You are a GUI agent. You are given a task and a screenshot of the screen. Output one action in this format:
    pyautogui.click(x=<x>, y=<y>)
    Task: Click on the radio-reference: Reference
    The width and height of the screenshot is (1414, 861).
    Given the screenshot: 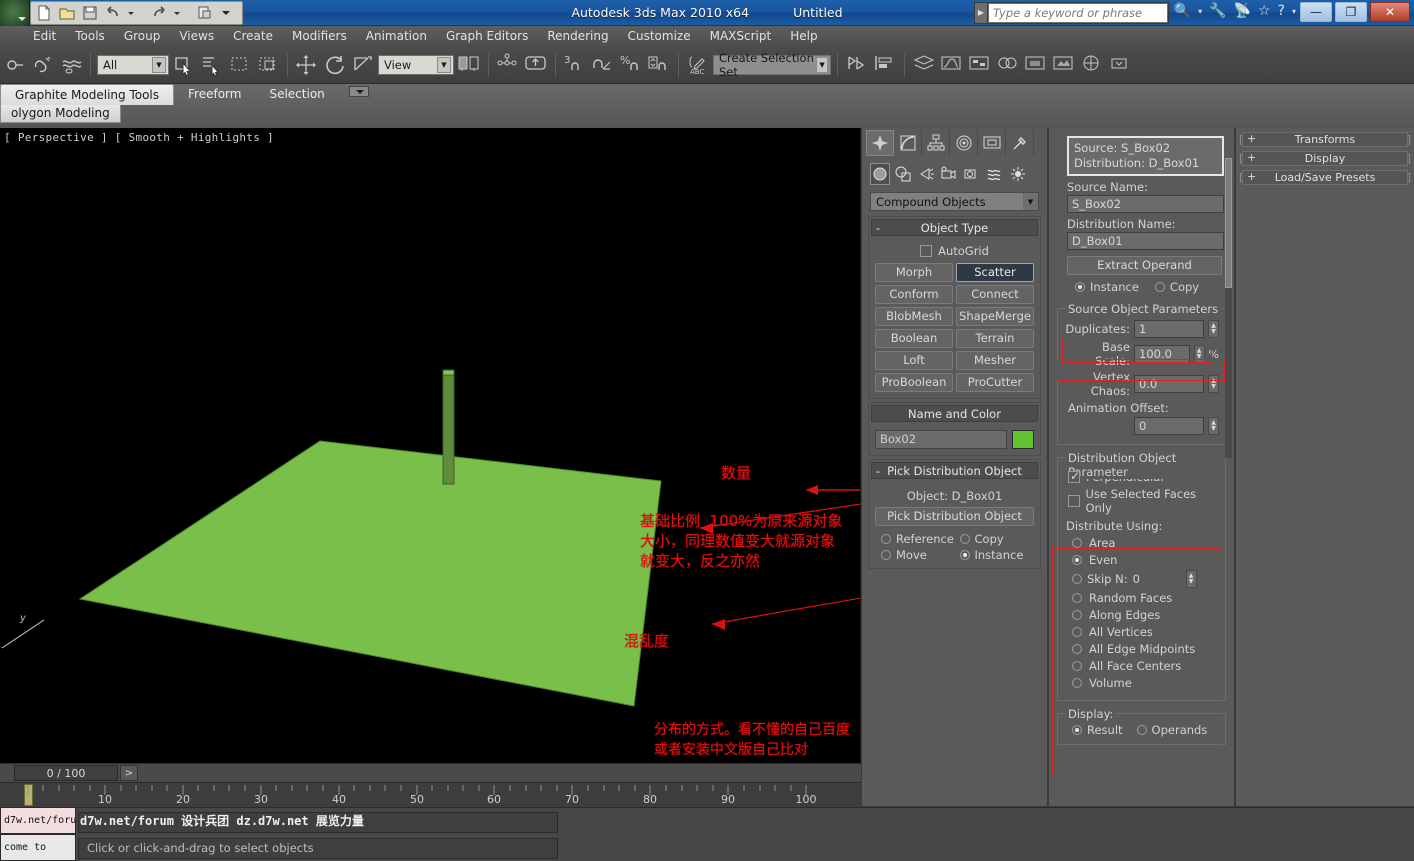 What is the action you would take?
    pyautogui.click(x=918, y=539)
    